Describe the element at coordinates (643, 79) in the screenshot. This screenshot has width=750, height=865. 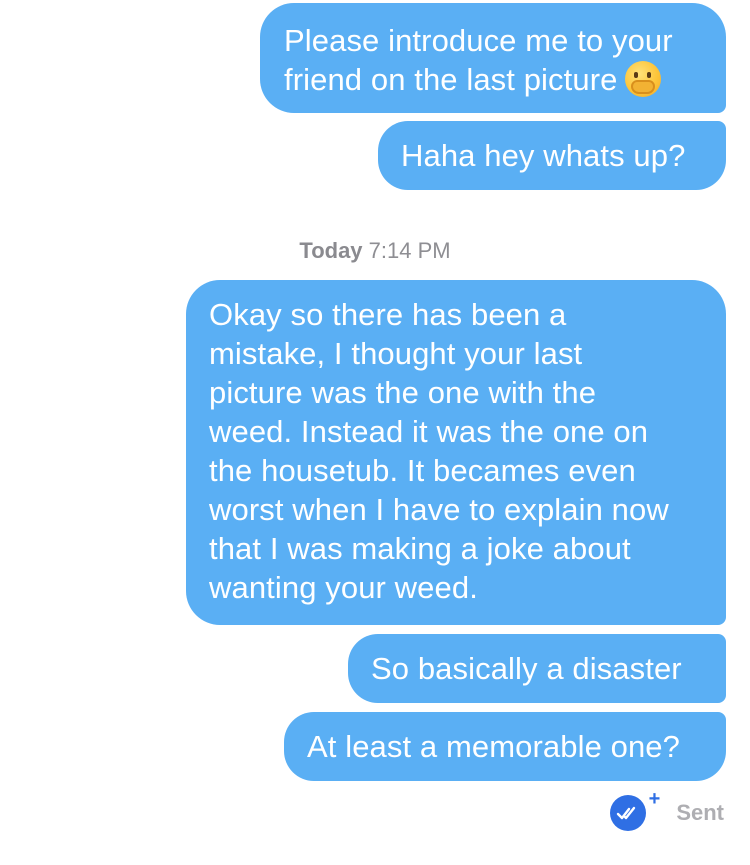
I see `hand-over-mouth-emoji-icon` at that location.